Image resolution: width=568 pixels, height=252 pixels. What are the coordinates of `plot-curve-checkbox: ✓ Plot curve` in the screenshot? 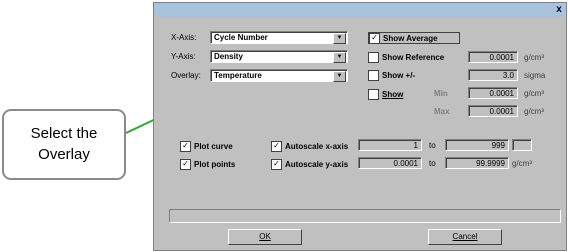 It's located at (206, 146).